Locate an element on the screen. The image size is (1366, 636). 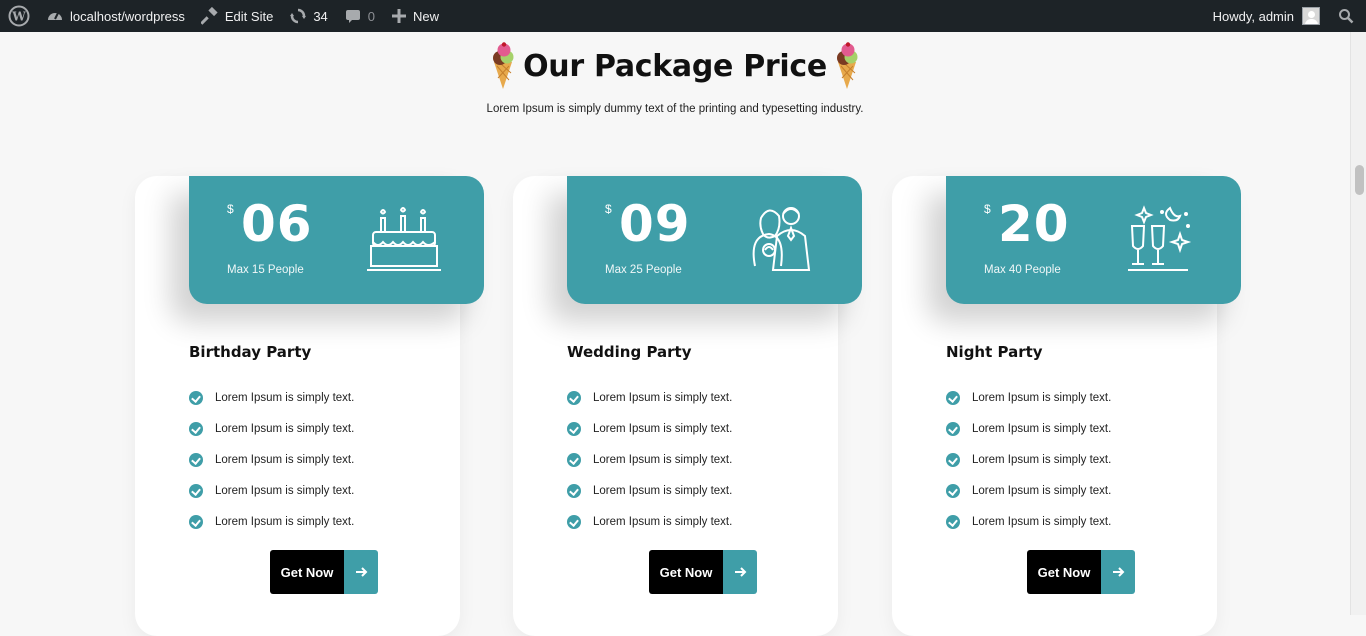
site-name-link: localhost/wordpress is located at coordinates (115, 16).